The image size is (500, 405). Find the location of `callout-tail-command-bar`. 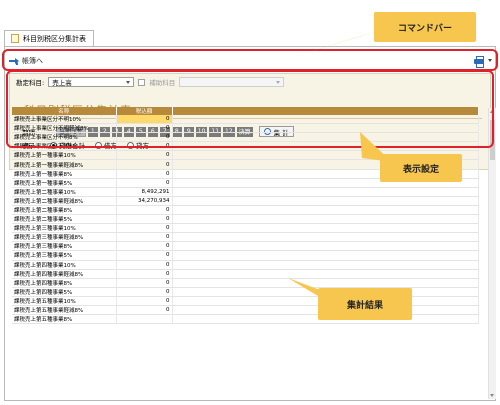

callout-tail-command-bar is located at coordinates (335, 44).